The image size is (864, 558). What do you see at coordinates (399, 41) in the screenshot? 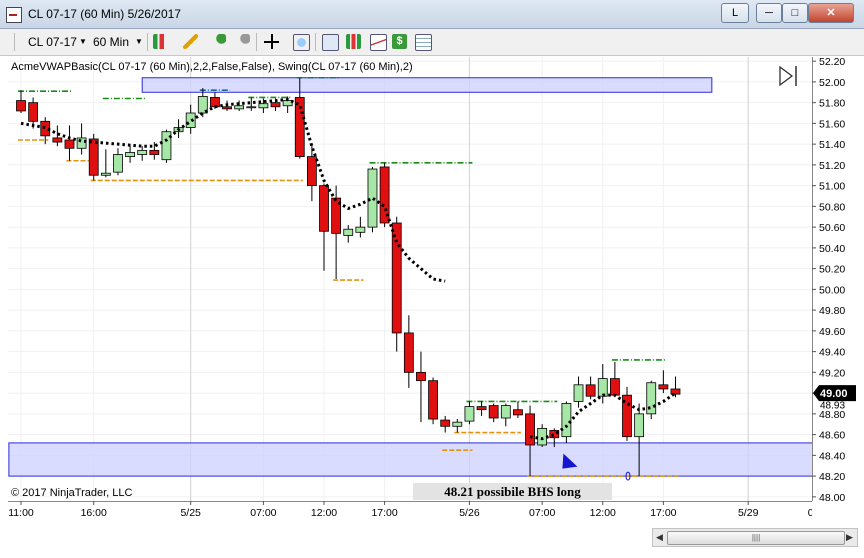
I see `dollar-icon: $` at bounding box center [399, 41].